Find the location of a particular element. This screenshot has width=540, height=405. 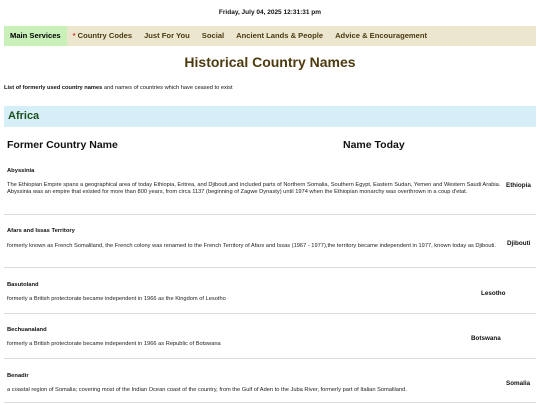

nav-ancient-lands-label: Ancient Lands & People is located at coordinates (280, 35).